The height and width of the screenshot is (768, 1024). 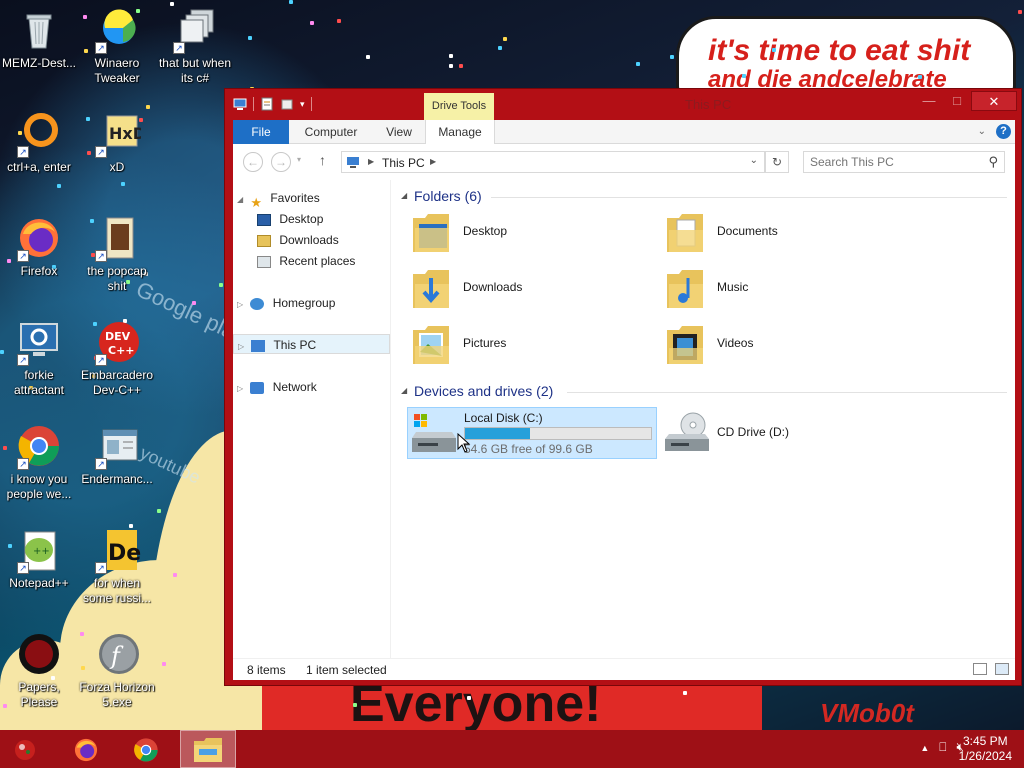 I want to click on navigation-bar: ← → ▾ ↑ ▶ This PC ▶ ⌄ ↻ ⚲, so click(x=624, y=162).